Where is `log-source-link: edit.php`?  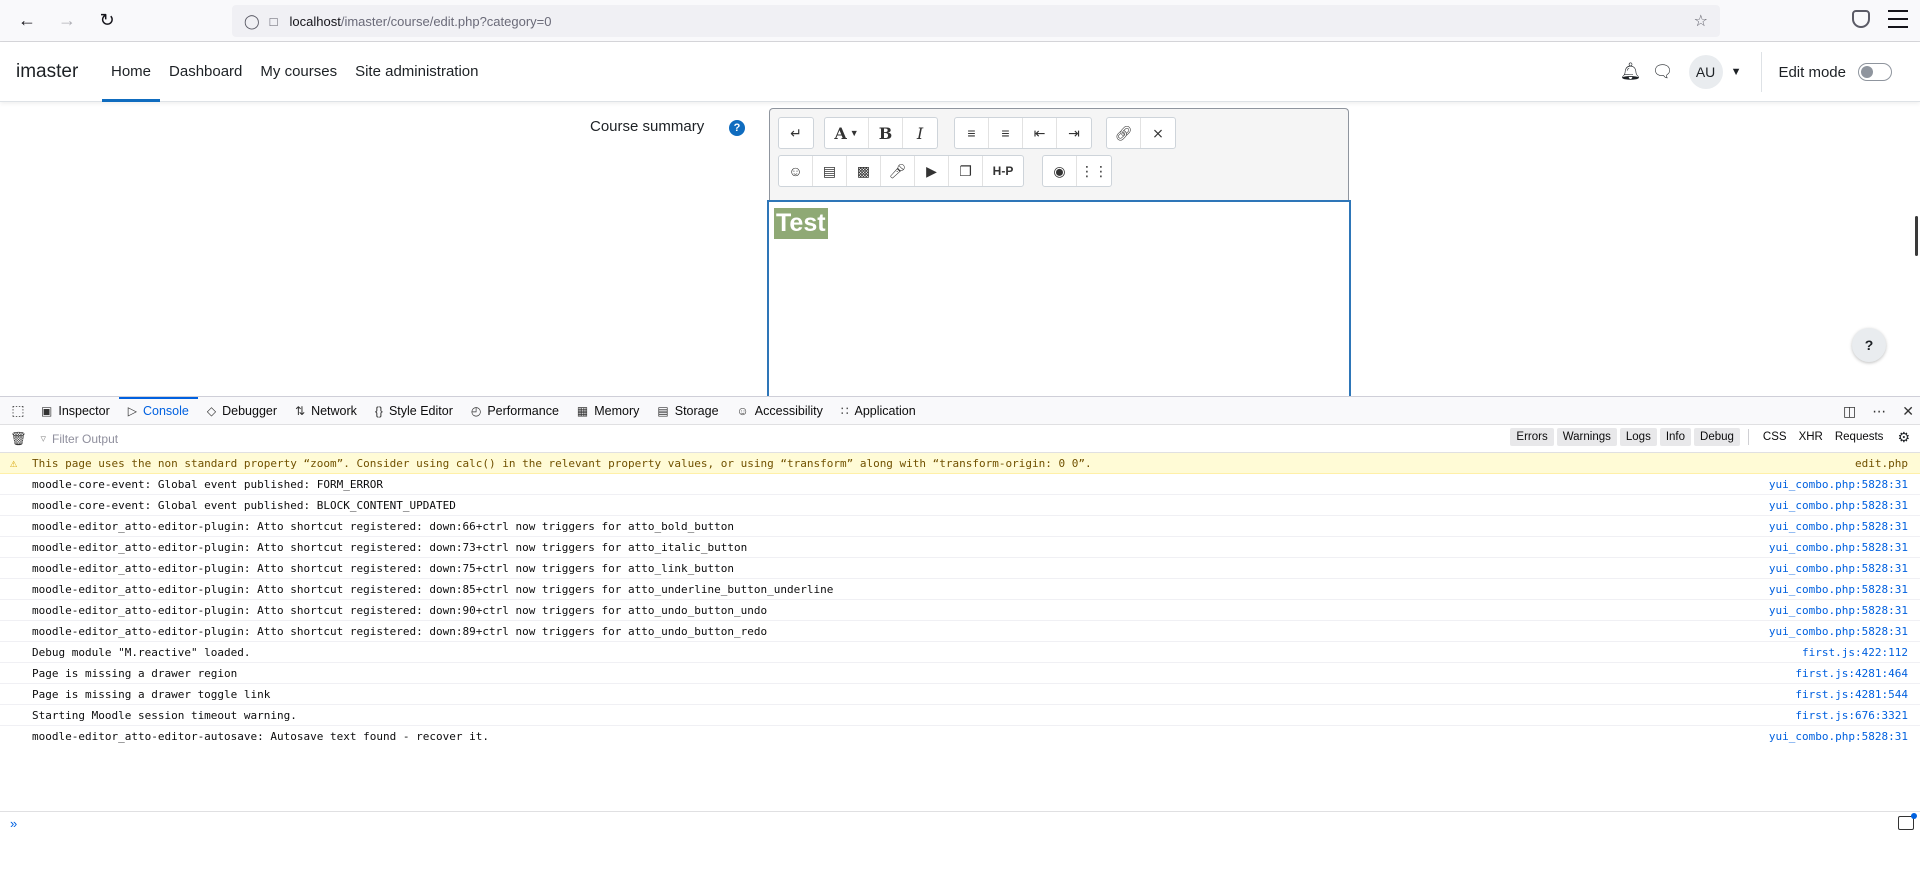 log-source-link: edit.php is located at coordinates (1881, 463).